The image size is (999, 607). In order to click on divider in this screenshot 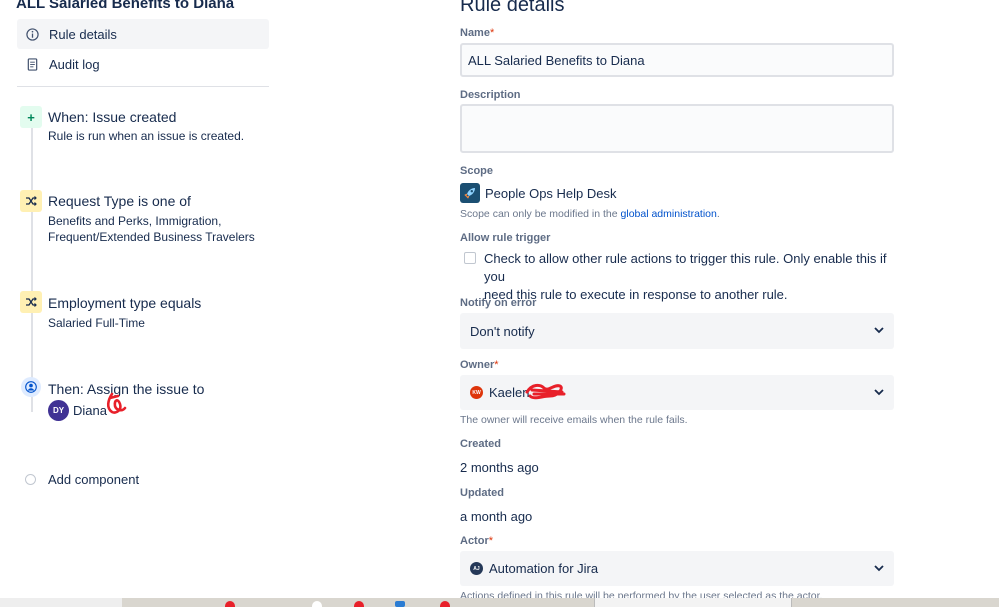, I will do `click(143, 86)`.